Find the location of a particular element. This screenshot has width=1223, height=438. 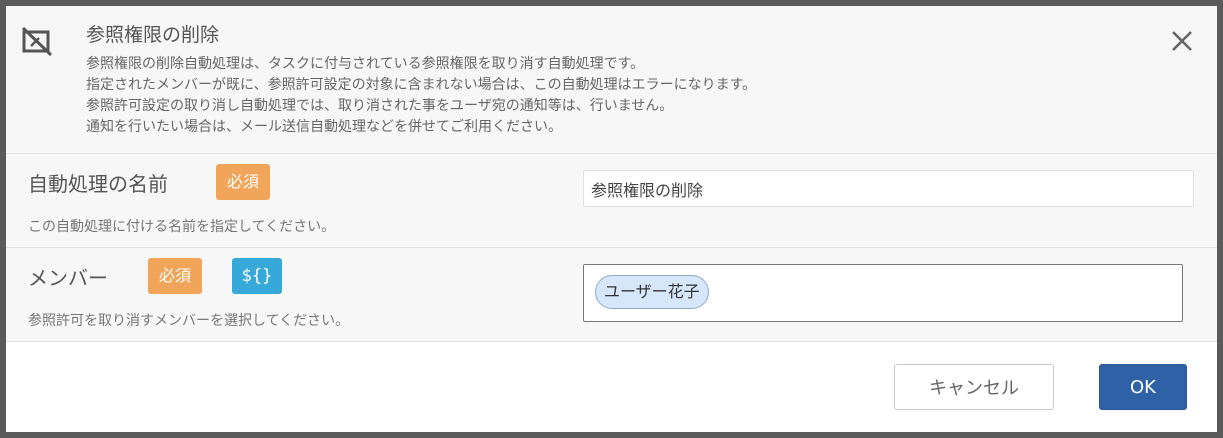

no-view-permission-icon is located at coordinates (37, 41).